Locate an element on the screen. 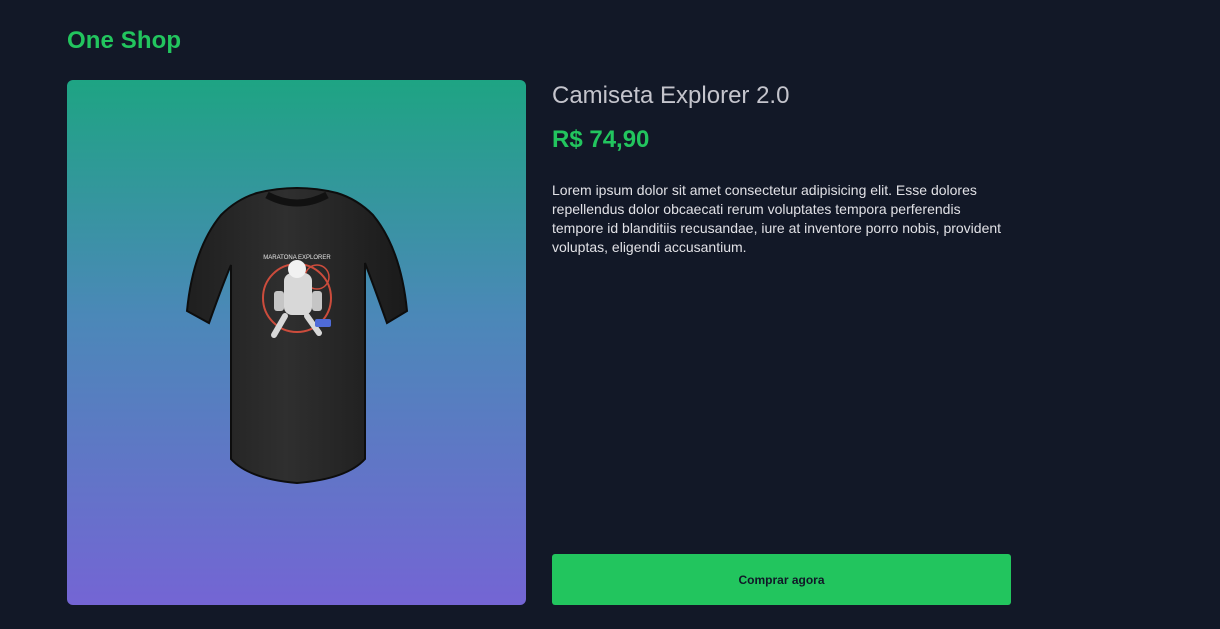 The height and width of the screenshot is (629, 1220). header: One Shop is located at coordinates (124, 41).